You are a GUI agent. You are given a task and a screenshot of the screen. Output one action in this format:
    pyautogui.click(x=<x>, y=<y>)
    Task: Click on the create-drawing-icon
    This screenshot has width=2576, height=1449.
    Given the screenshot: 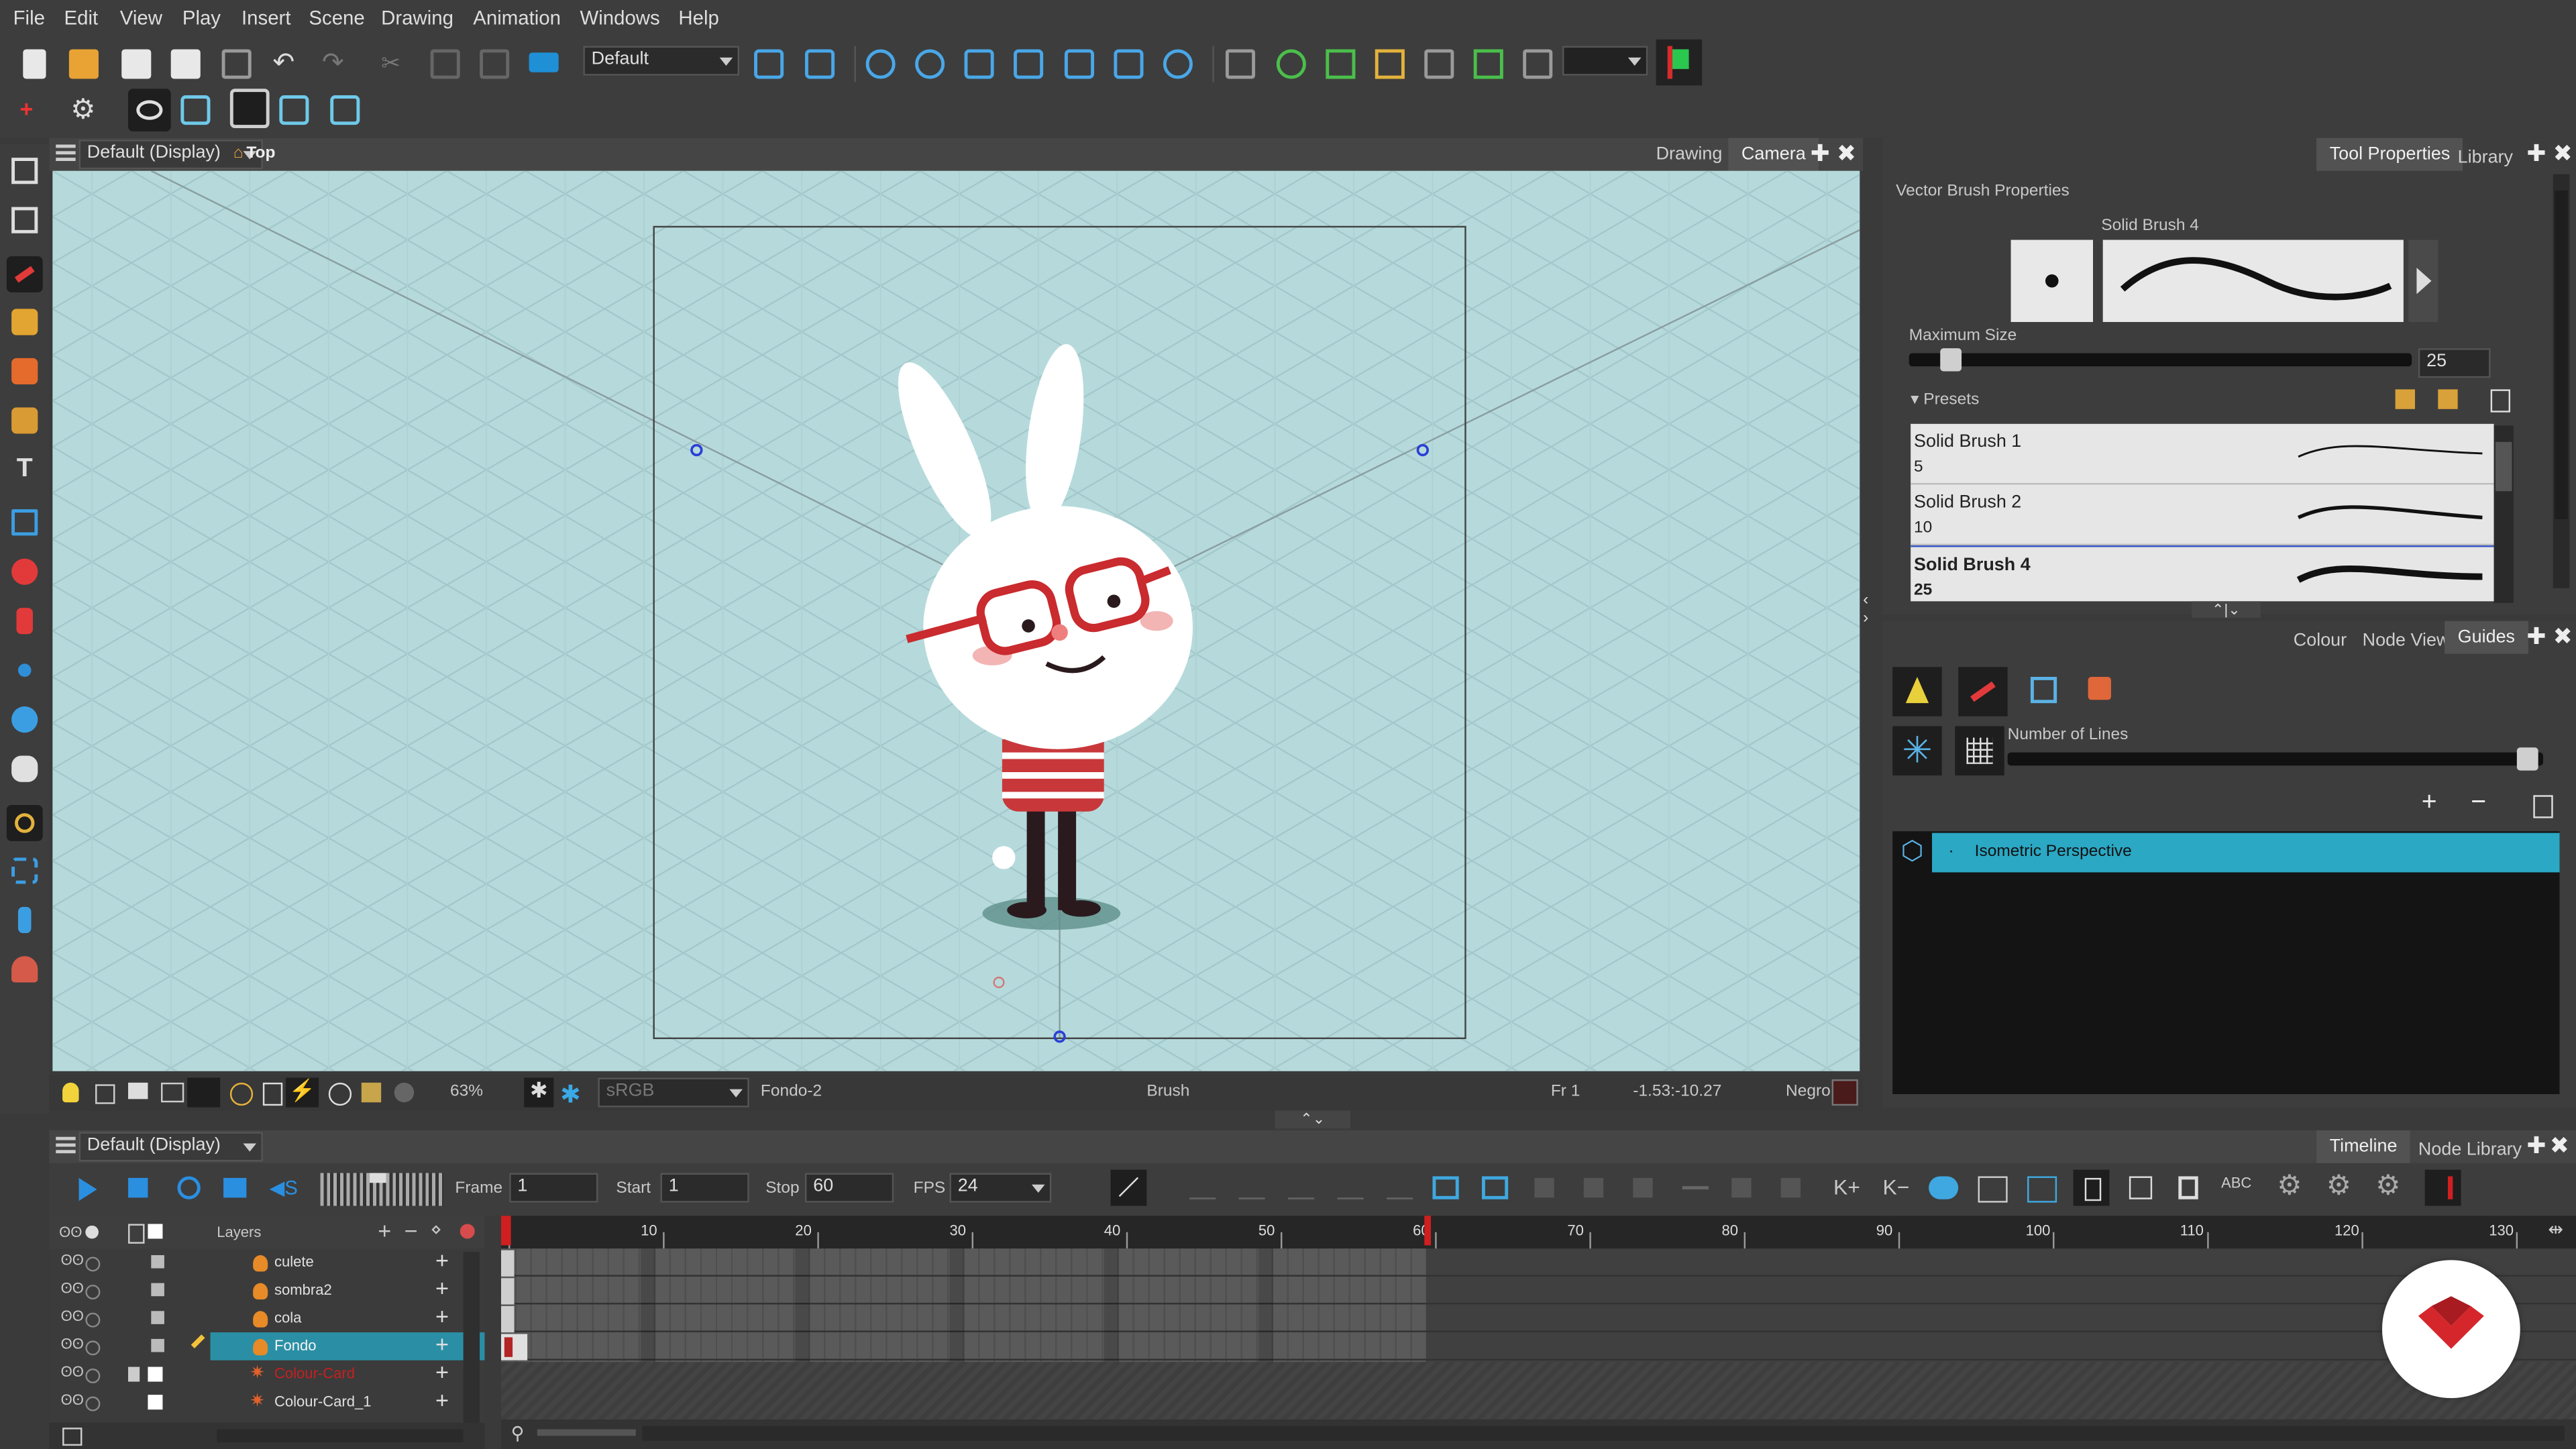 What is the action you would take?
    pyautogui.click(x=1445, y=1187)
    